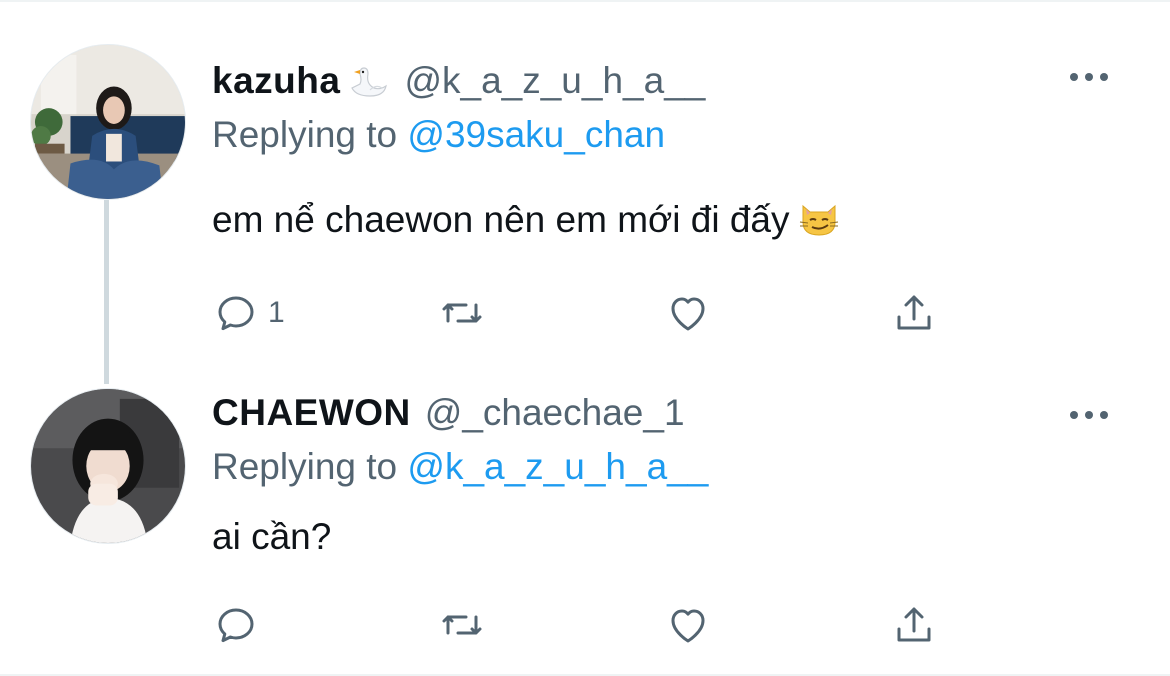 The width and height of the screenshot is (1170, 676). Describe the element at coordinates (557, 466) in the screenshot. I see `replying-handle-link: @k_a_z_u_h_a__` at that location.